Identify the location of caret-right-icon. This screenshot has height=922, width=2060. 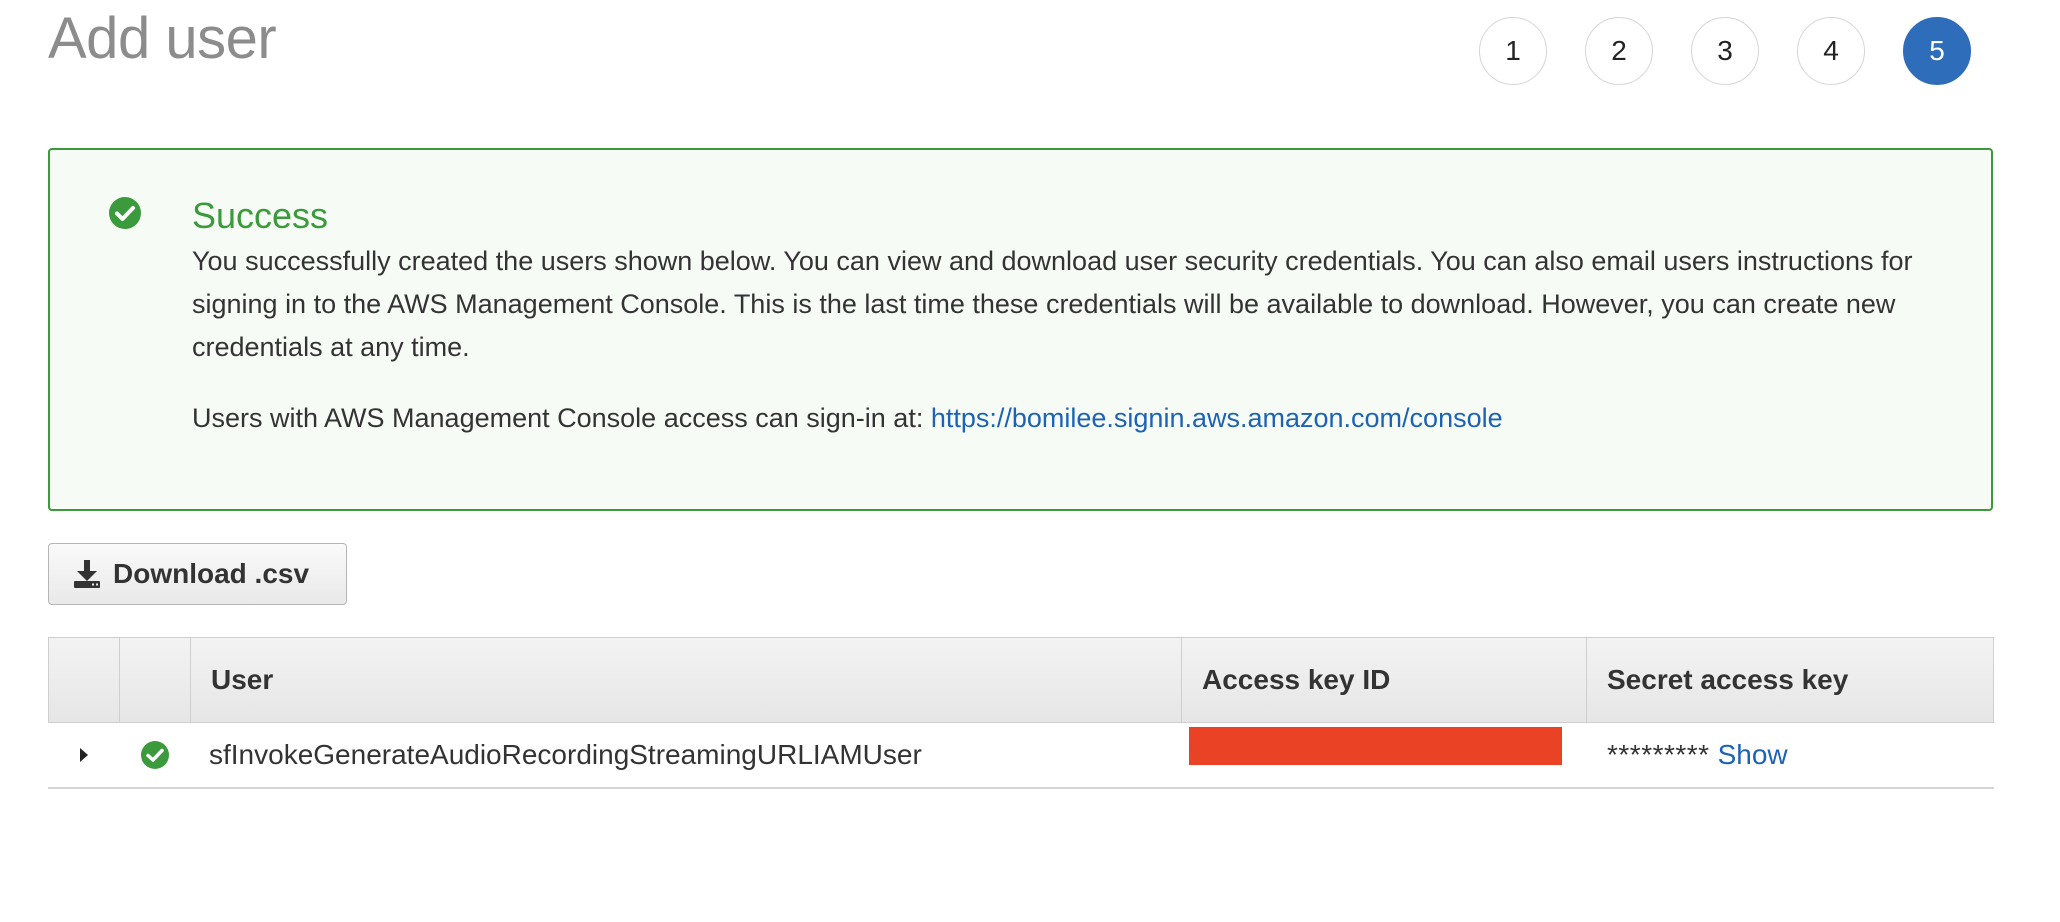
(83, 755).